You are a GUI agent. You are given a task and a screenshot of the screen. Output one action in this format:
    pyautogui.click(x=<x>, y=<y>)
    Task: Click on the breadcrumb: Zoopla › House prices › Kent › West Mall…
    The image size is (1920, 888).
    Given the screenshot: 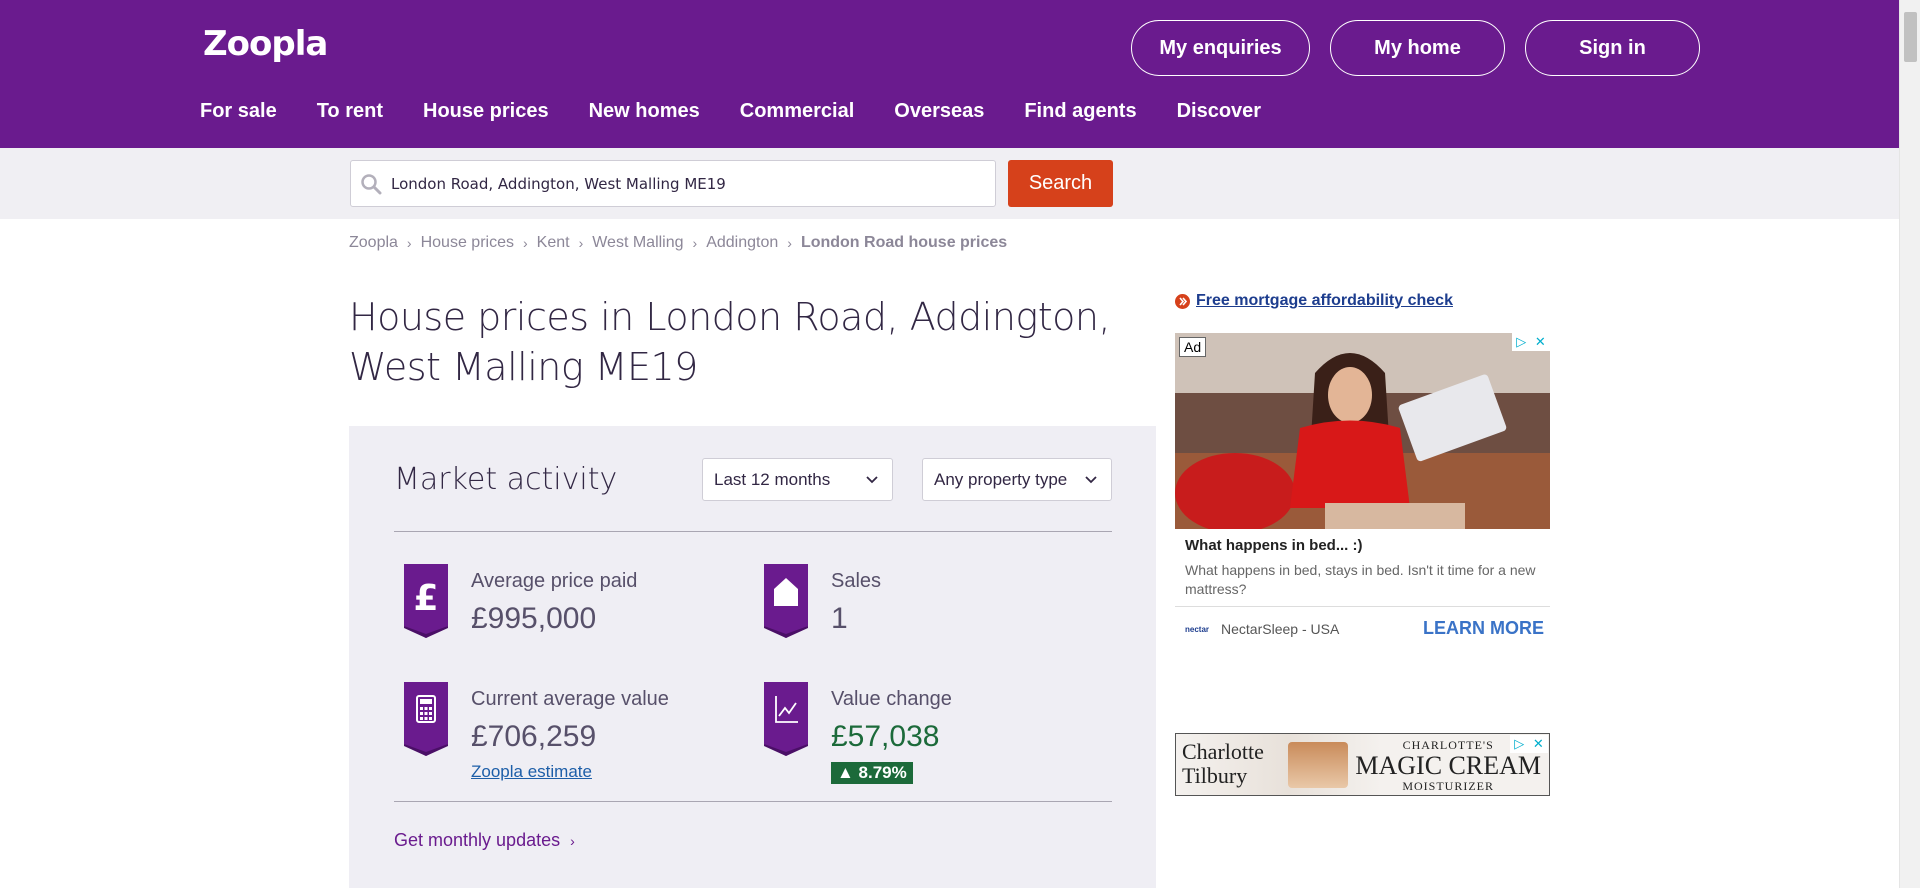 What is the action you would take?
    pyautogui.click(x=678, y=243)
    